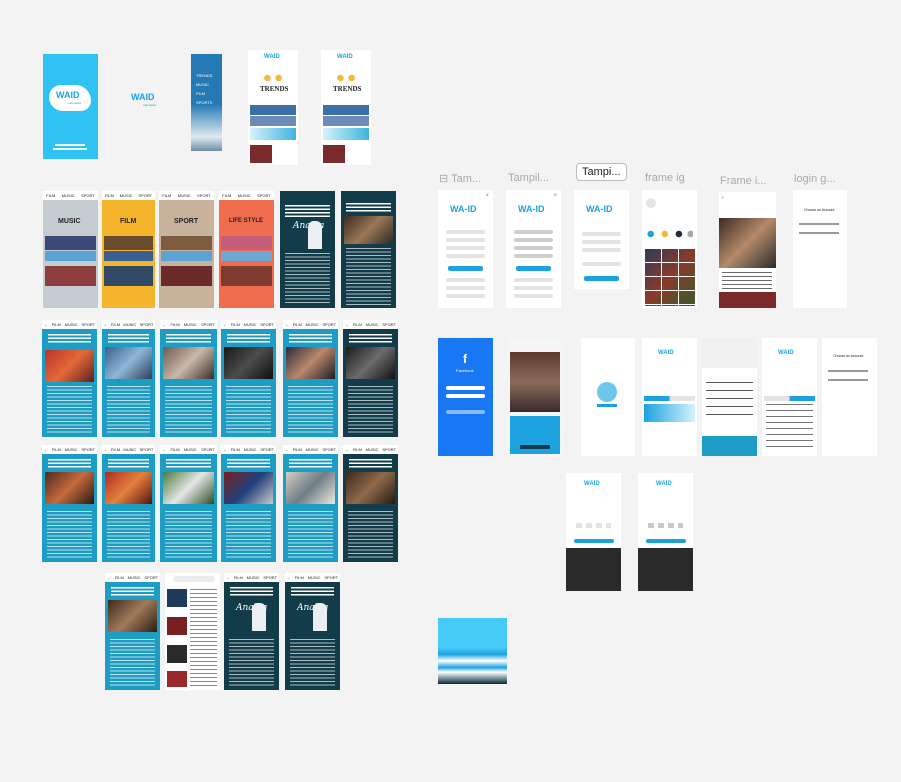 This screenshot has height=782, width=901. What do you see at coordinates (202, 84) in the screenshot?
I see `menu-item-music: MUSIC` at bounding box center [202, 84].